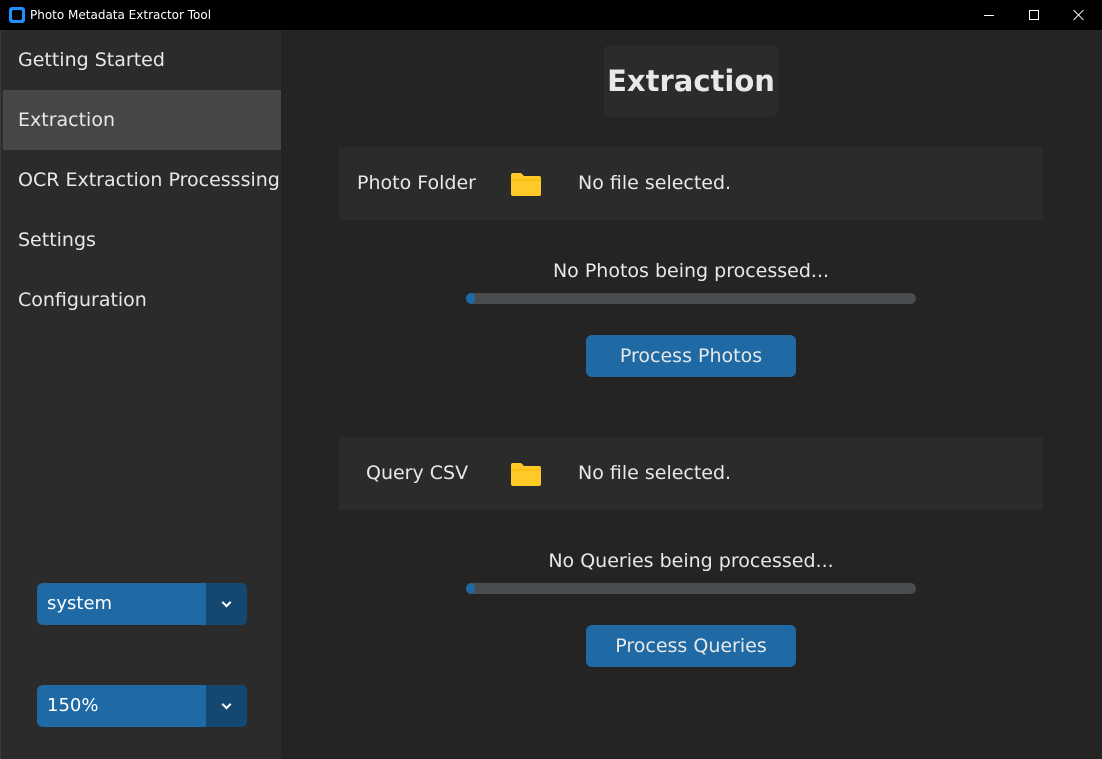 The height and width of the screenshot is (759, 1102). What do you see at coordinates (73, 705) in the screenshot?
I see `ui-scaling-value: 150%` at bounding box center [73, 705].